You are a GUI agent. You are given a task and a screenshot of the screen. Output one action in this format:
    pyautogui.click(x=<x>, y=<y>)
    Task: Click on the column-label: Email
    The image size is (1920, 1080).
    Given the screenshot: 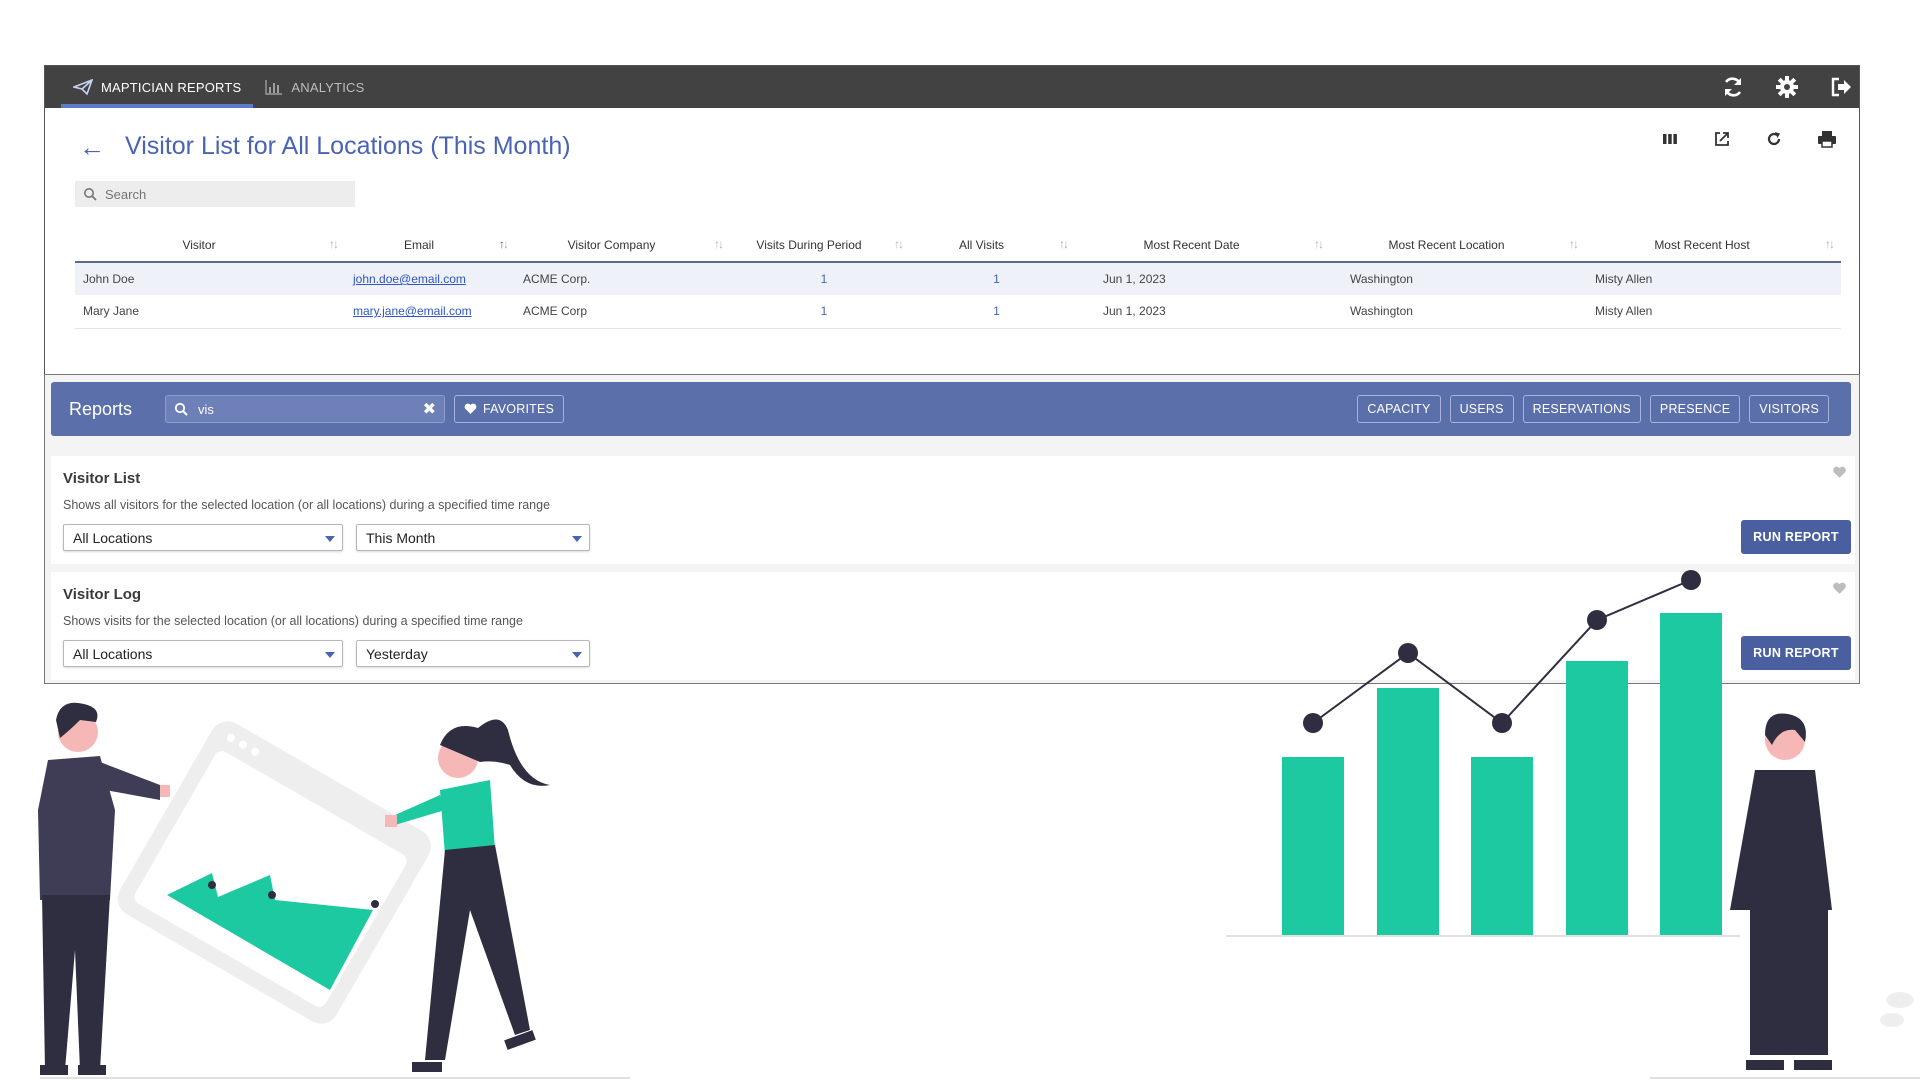 What is the action you would take?
    pyautogui.click(x=418, y=244)
    